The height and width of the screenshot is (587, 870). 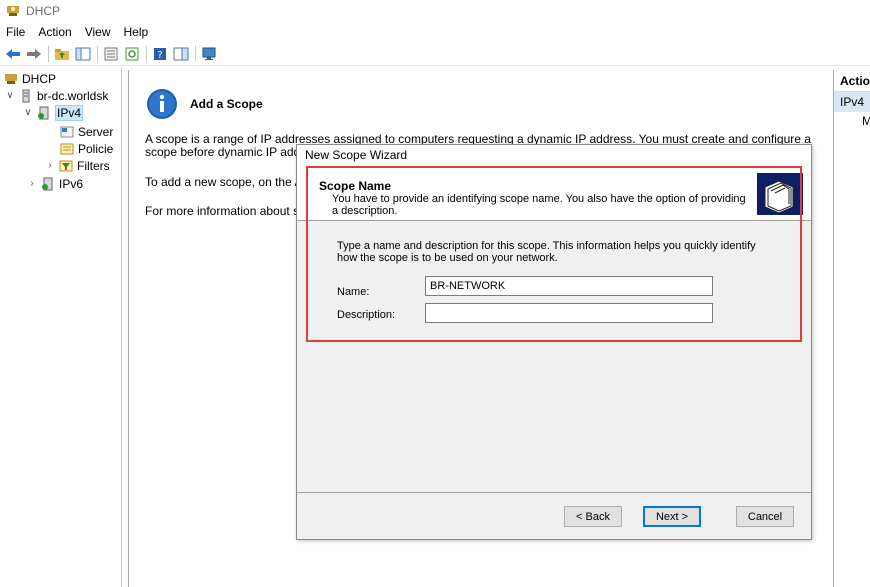 What do you see at coordinates (435, 32) in the screenshot?
I see `menu-bar: File Action View Help` at bounding box center [435, 32].